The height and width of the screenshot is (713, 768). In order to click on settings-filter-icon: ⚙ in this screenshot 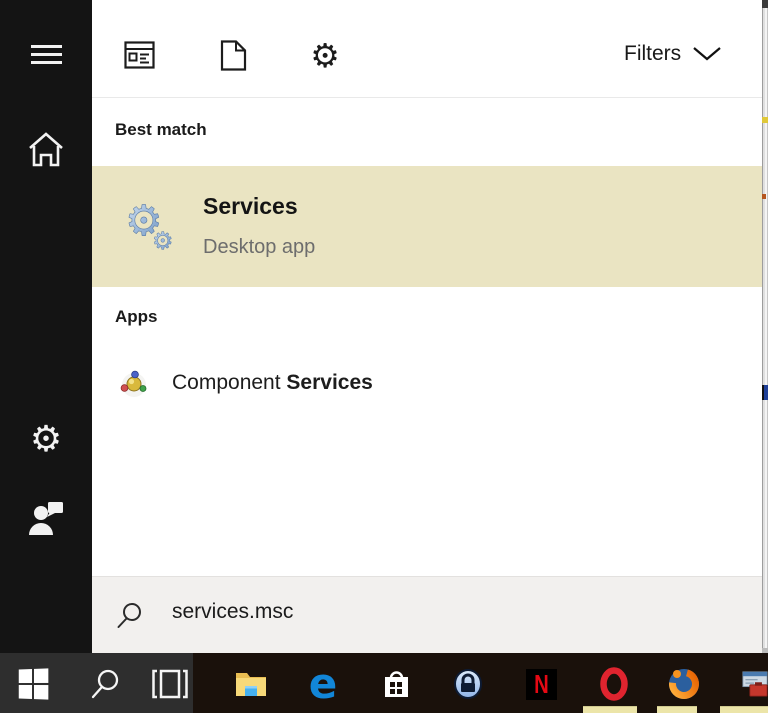, I will do `click(325, 55)`.